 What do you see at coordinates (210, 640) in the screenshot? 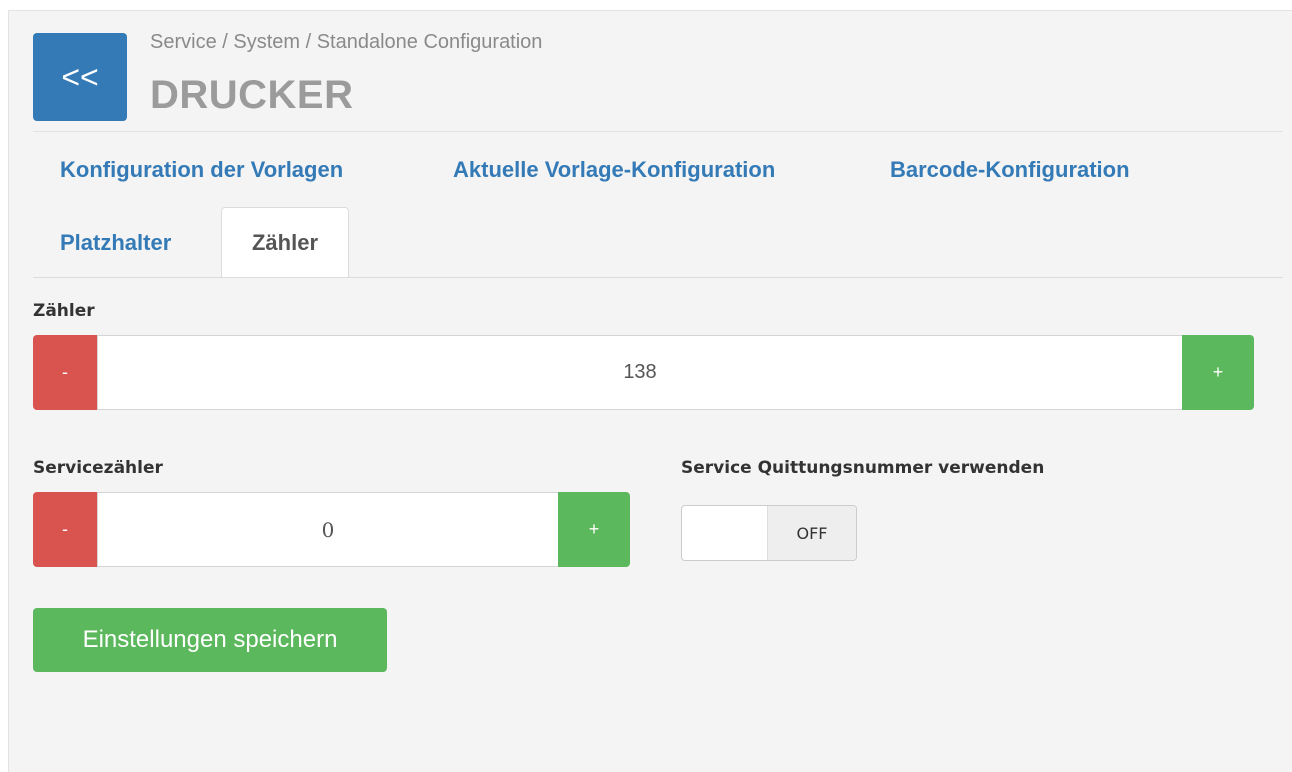
I see `save-settings-button: Einstellungen speichern` at bounding box center [210, 640].